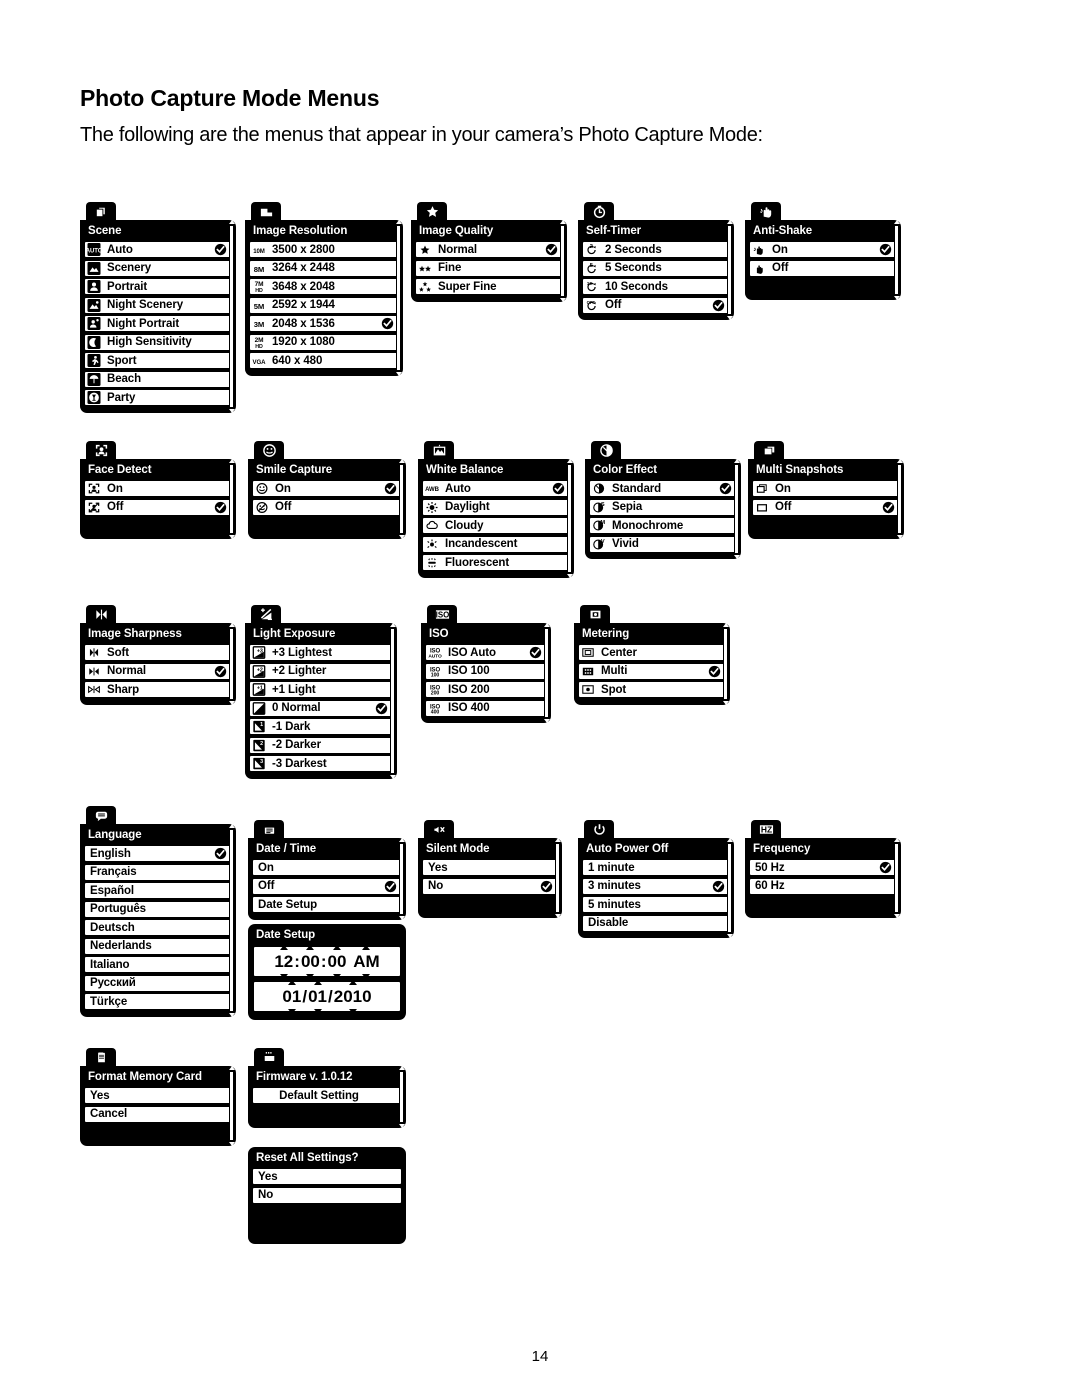  What do you see at coordinates (656, 867) in the screenshot?
I see `menu-item: 1 minute` at bounding box center [656, 867].